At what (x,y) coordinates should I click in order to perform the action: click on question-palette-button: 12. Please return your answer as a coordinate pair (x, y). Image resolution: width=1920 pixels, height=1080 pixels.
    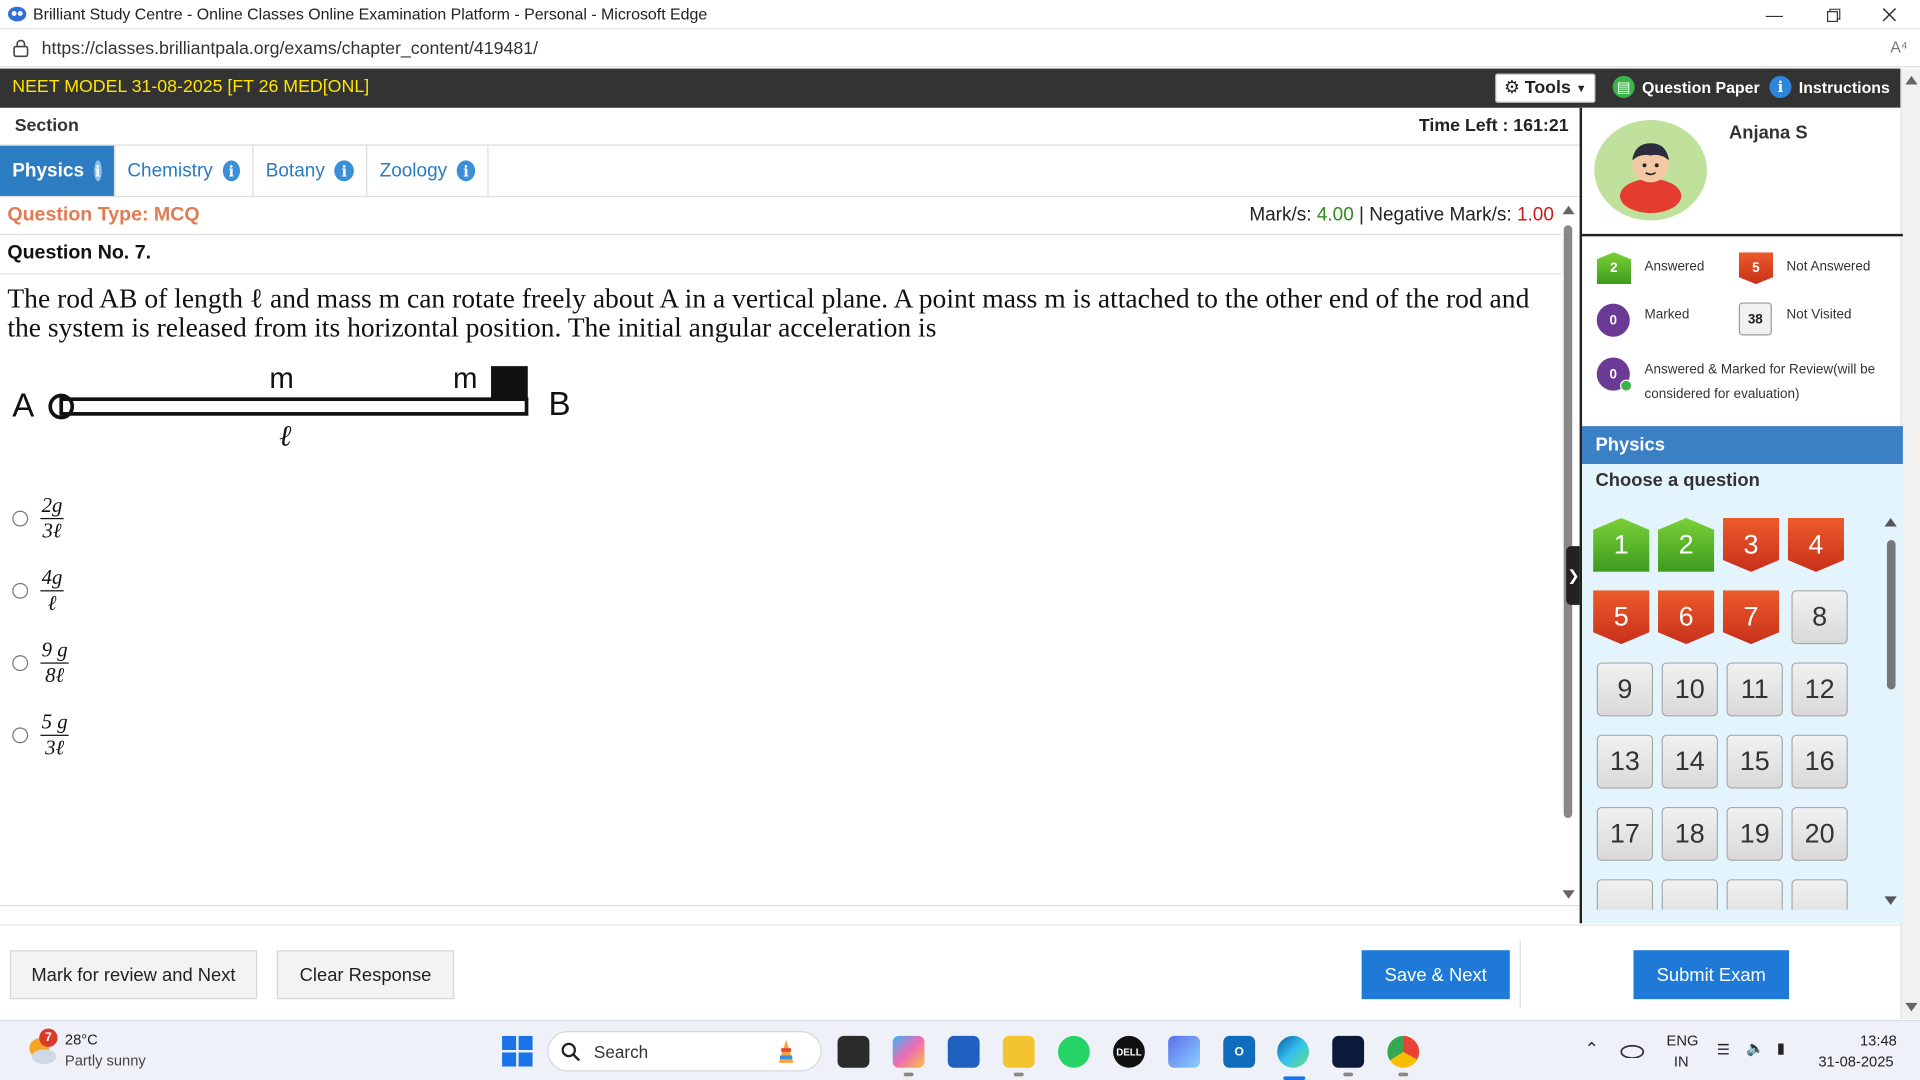
    Looking at the image, I should click on (1819, 689).